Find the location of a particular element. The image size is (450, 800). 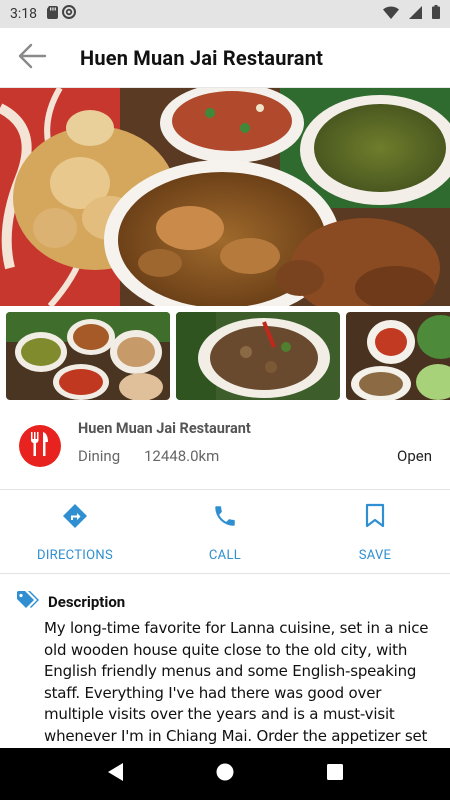

arrow-left-icon is located at coordinates (32, 58).